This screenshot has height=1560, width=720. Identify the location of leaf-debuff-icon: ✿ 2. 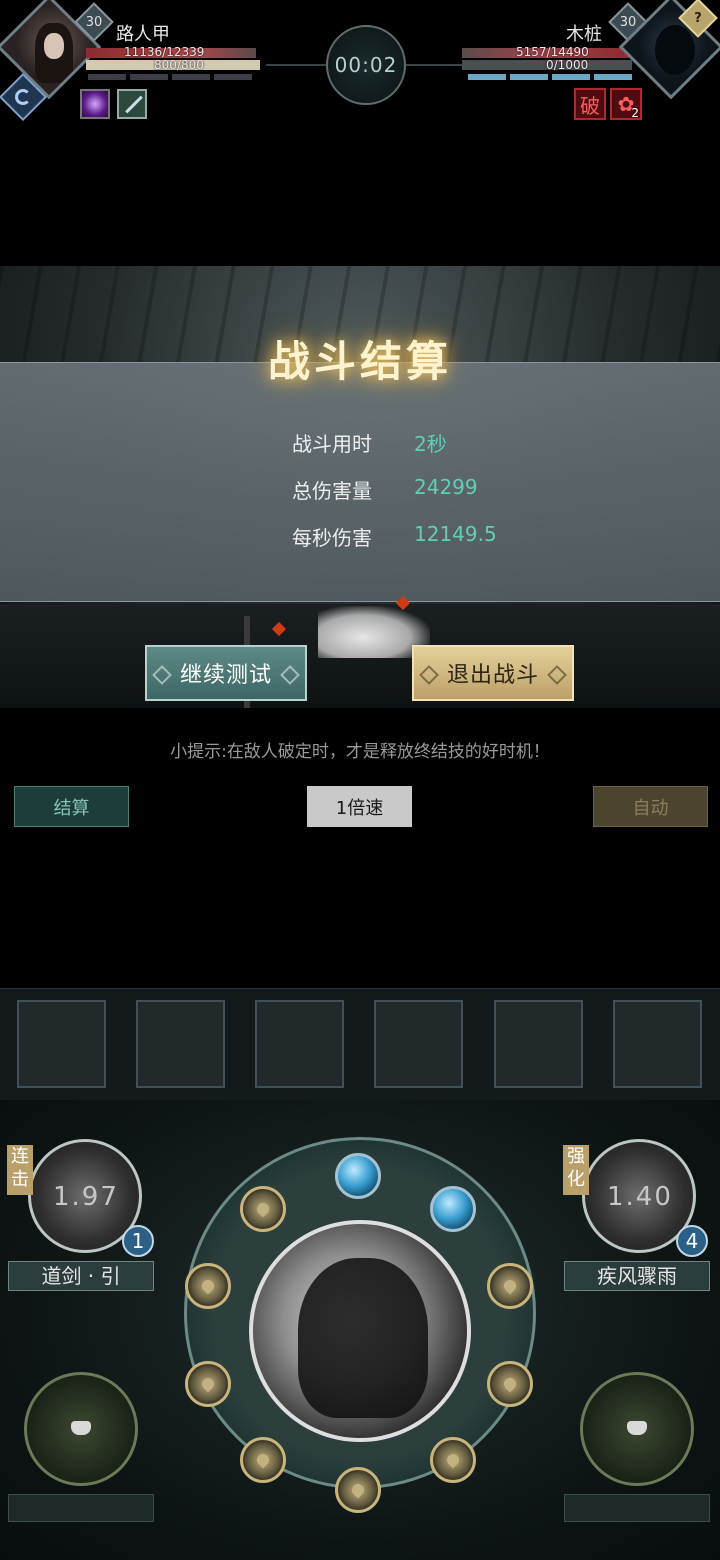
(626, 104).